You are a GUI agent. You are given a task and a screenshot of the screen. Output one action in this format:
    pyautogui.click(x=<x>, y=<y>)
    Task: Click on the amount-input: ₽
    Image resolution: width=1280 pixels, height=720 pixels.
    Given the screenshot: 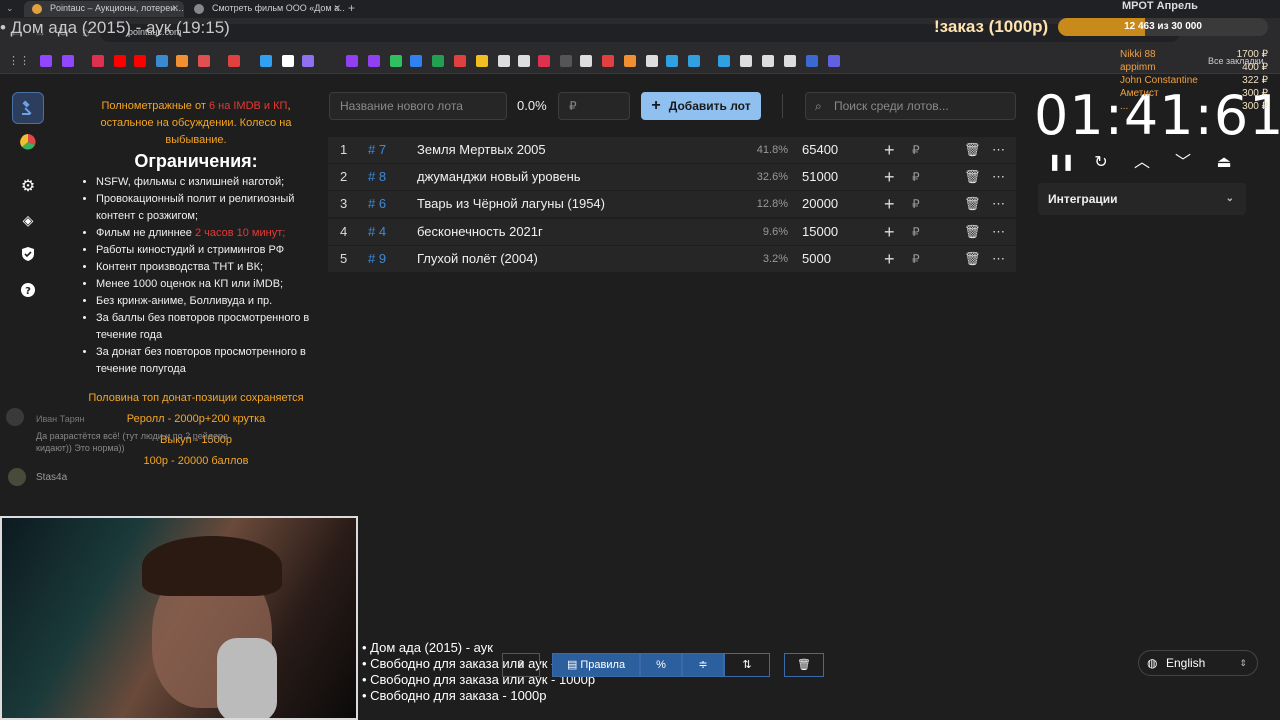 What is the action you would take?
    pyautogui.click(x=594, y=106)
    